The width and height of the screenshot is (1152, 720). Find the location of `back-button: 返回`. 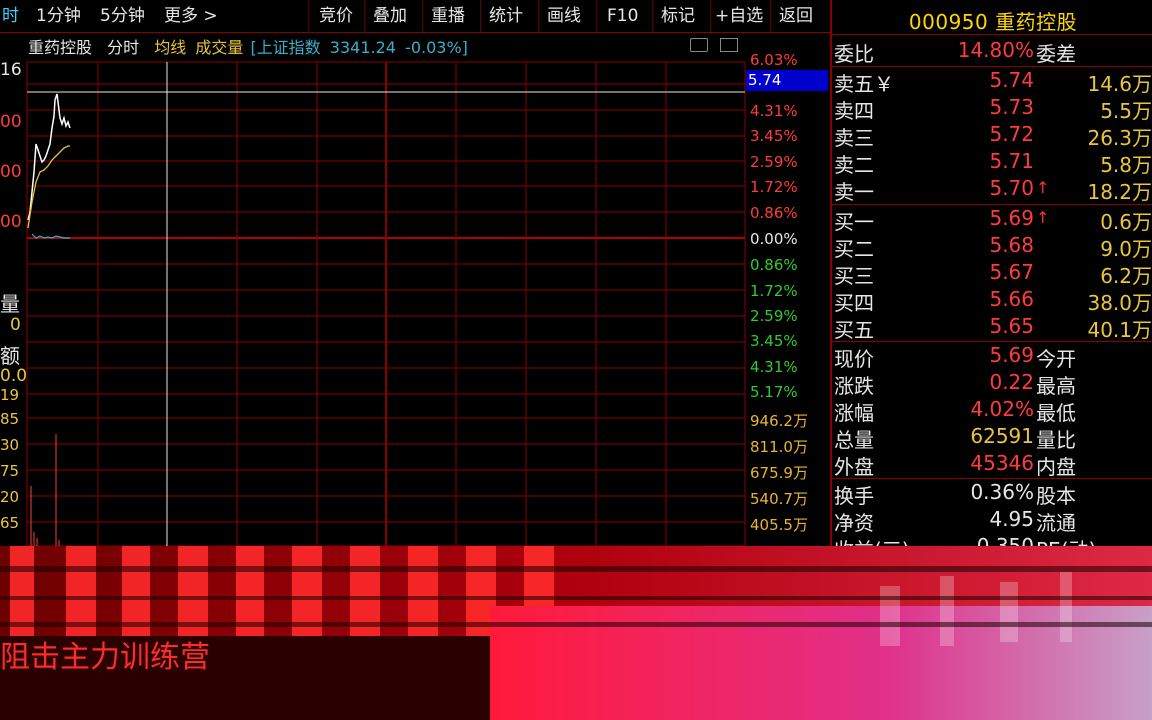

back-button: 返回 is located at coordinates (791, 16).